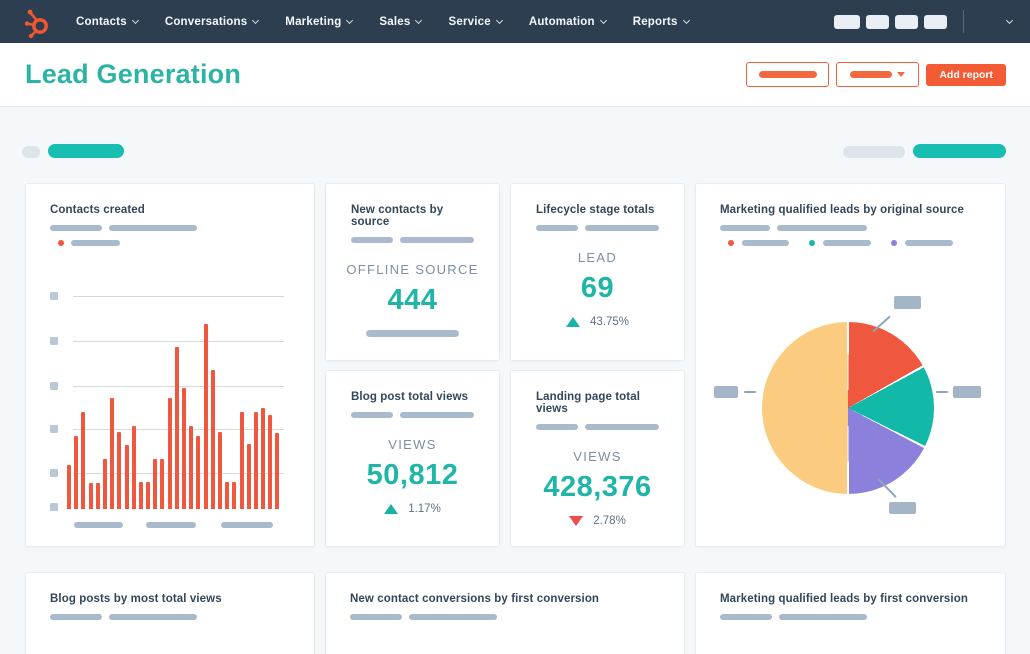  Describe the element at coordinates (412, 475) in the screenshot. I see `stat-value: 50,812` at that location.